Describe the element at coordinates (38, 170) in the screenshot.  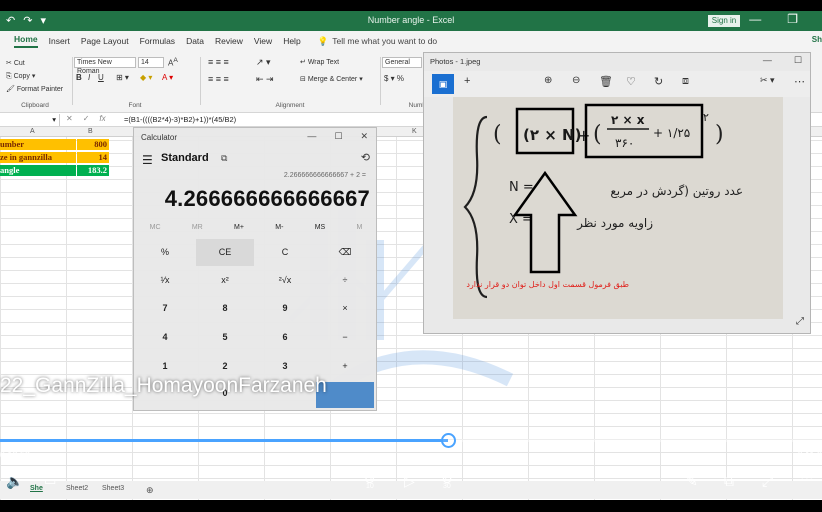
I see `cell-a3: angle` at that location.